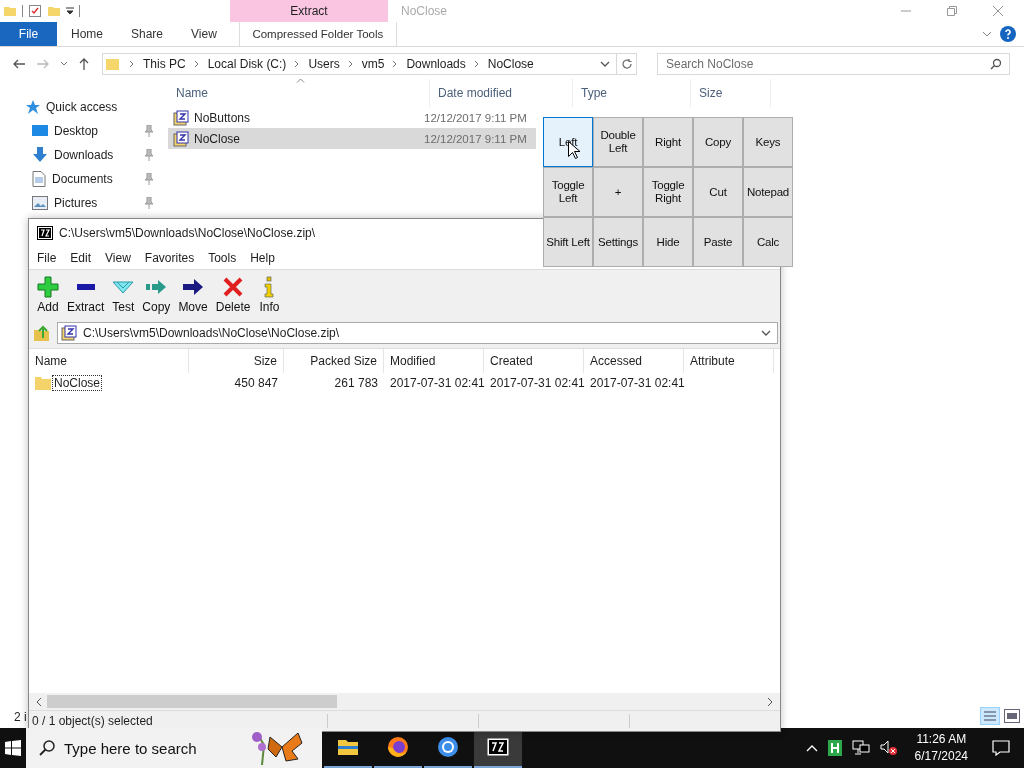 Image resolution: width=1024 pixels, height=768 pixels. What do you see at coordinates (86, 295) in the screenshot?
I see `toolbar-button: Extract` at bounding box center [86, 295].